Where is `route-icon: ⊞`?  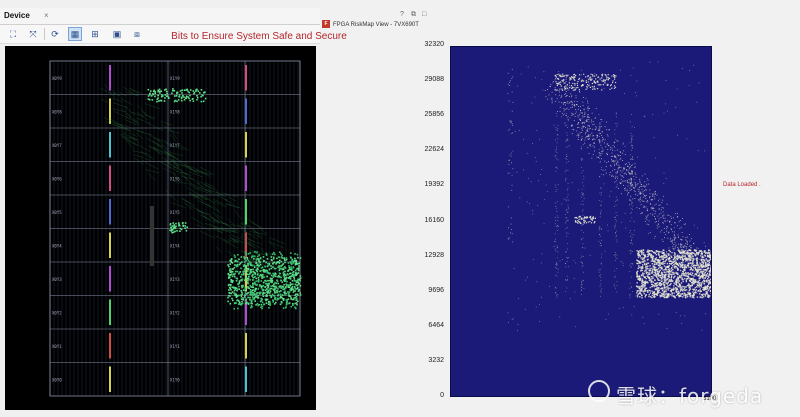 route-icon: ⊞ is located at coordinates (95, 34).